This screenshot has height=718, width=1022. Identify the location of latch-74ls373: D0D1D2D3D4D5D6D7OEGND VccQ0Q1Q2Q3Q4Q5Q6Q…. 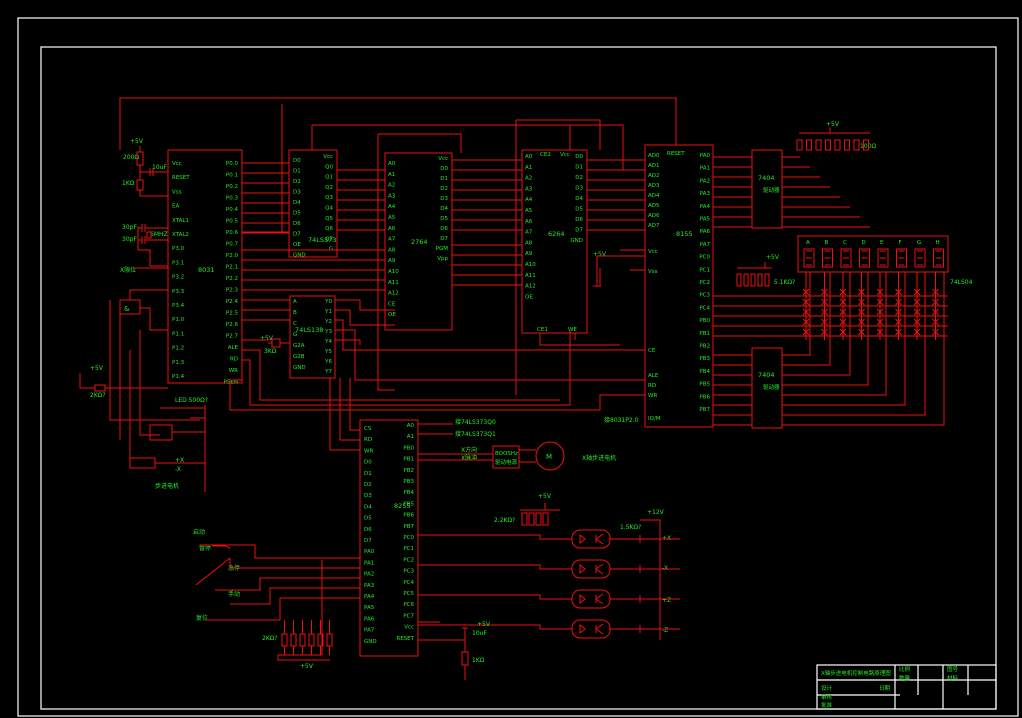
(313, 204).